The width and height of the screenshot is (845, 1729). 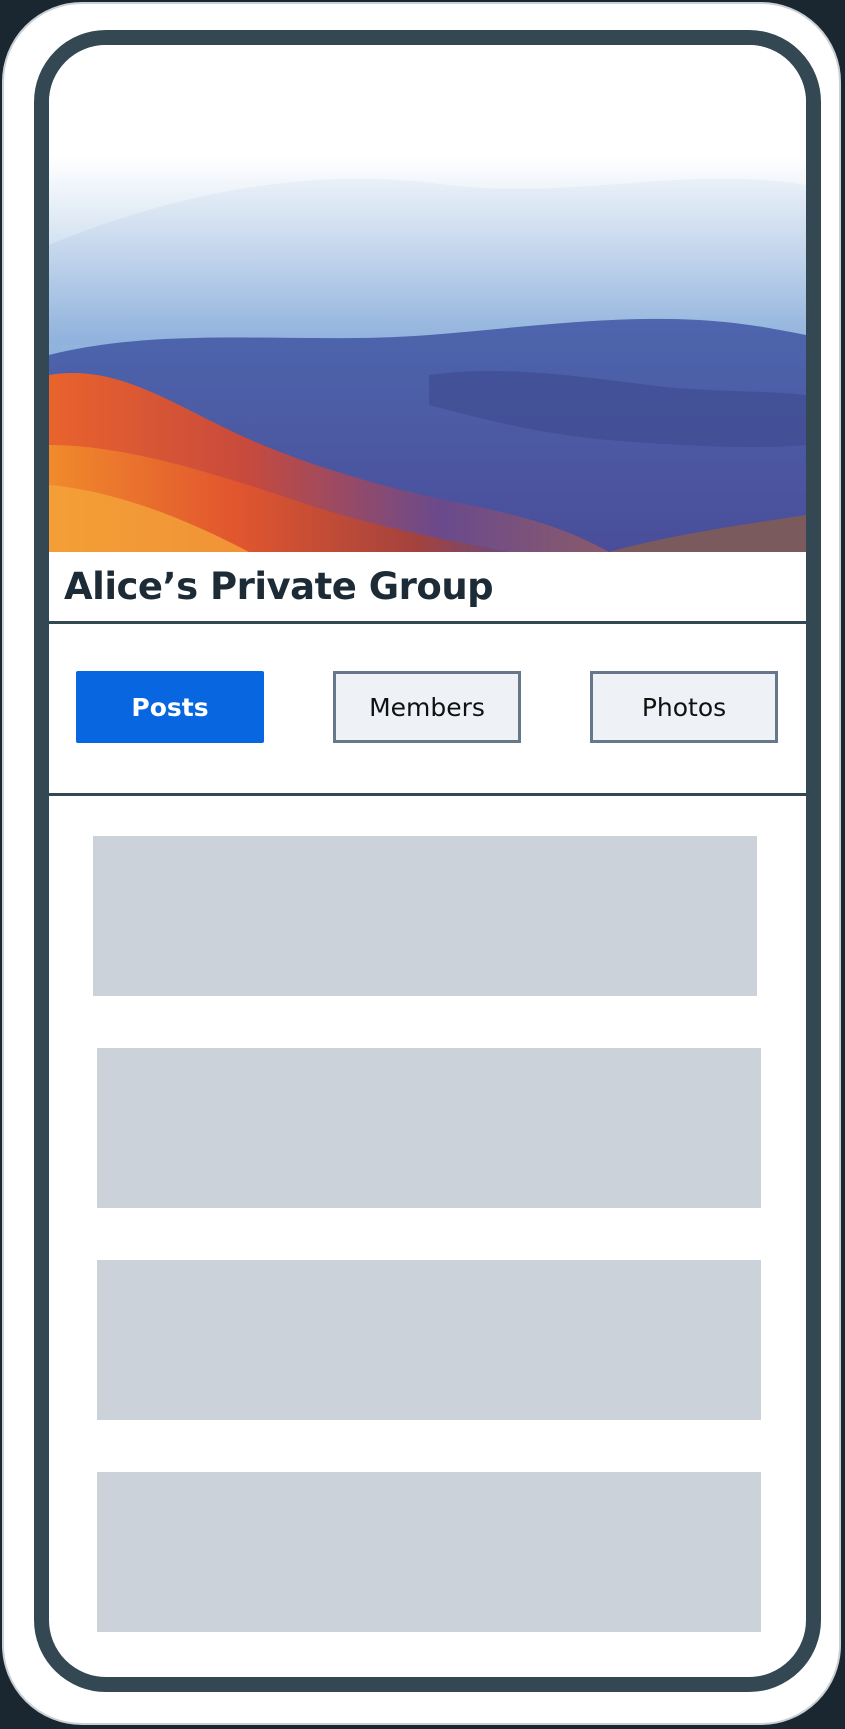 I want to click on tab-posts: Posts, so click(x=170, y=707).